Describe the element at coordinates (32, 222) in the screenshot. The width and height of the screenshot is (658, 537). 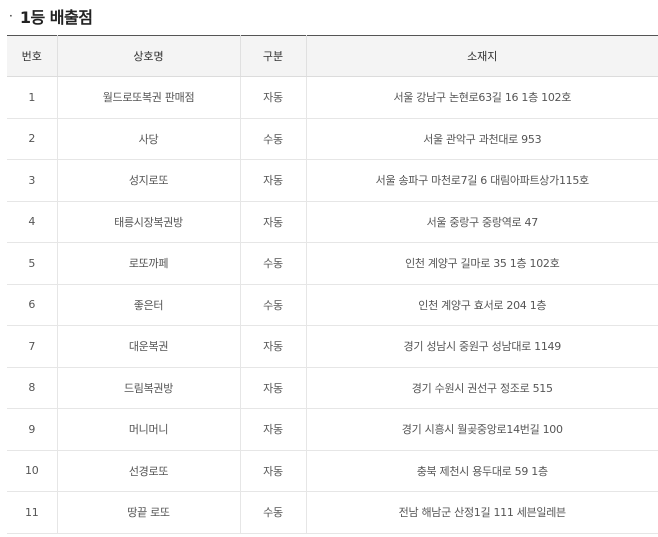
I see `cell-number: 4` at that location.